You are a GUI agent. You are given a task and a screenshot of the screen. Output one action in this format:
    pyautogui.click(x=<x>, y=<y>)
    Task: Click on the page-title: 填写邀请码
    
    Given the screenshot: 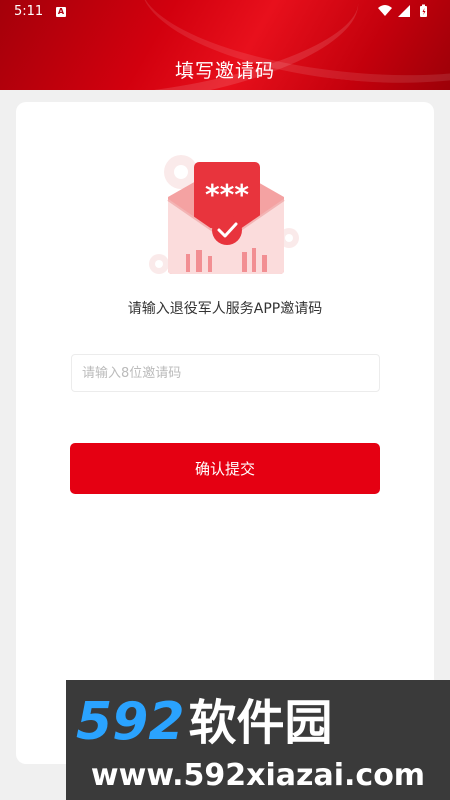 What is the action you would take?
    pyautogui.click(x=224, y=71)
    